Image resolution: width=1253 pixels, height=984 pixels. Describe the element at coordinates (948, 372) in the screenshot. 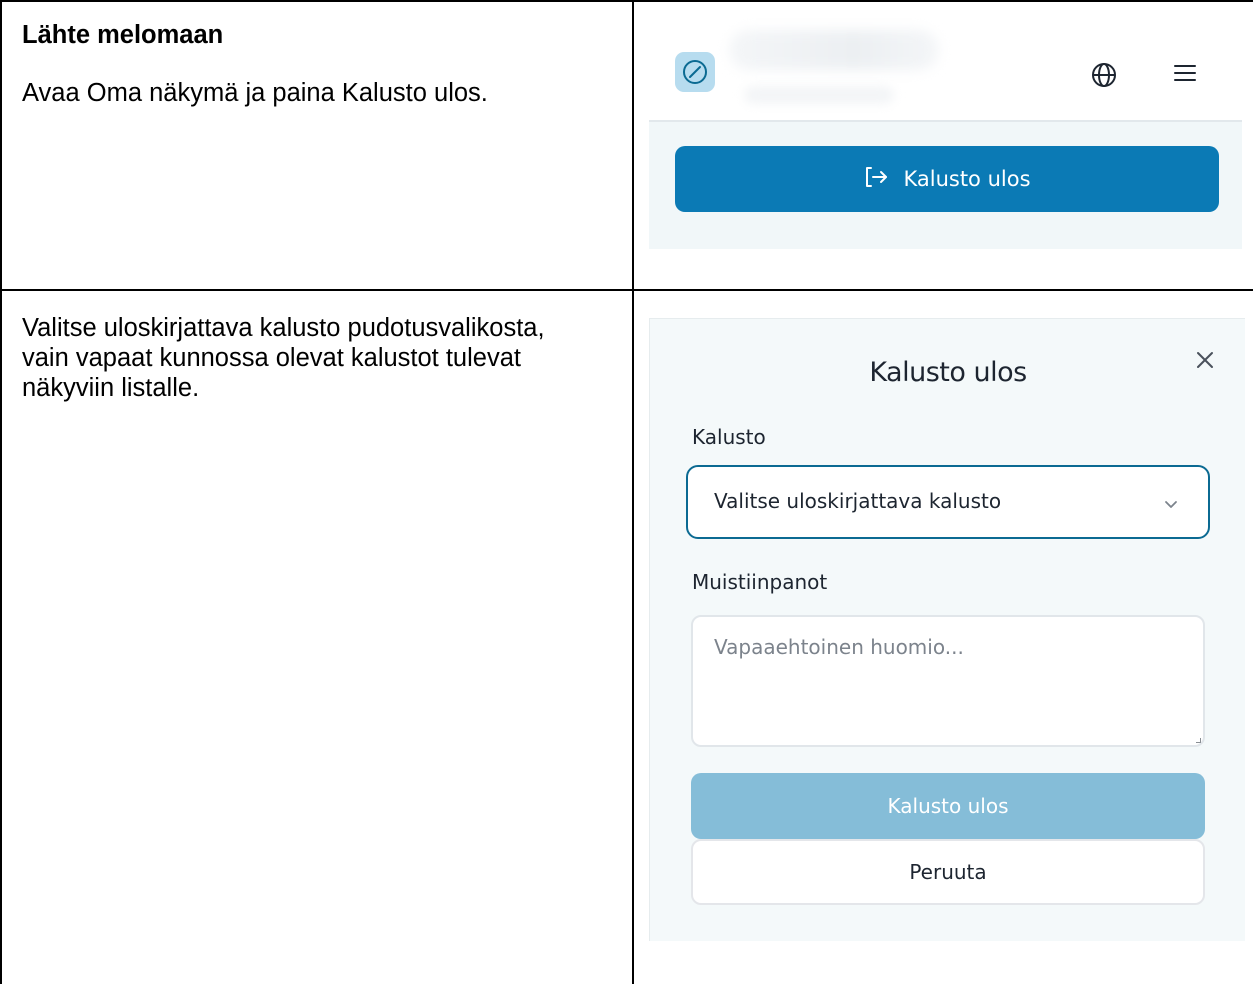

I see `modal-title: Kalusto ulos` at that location.